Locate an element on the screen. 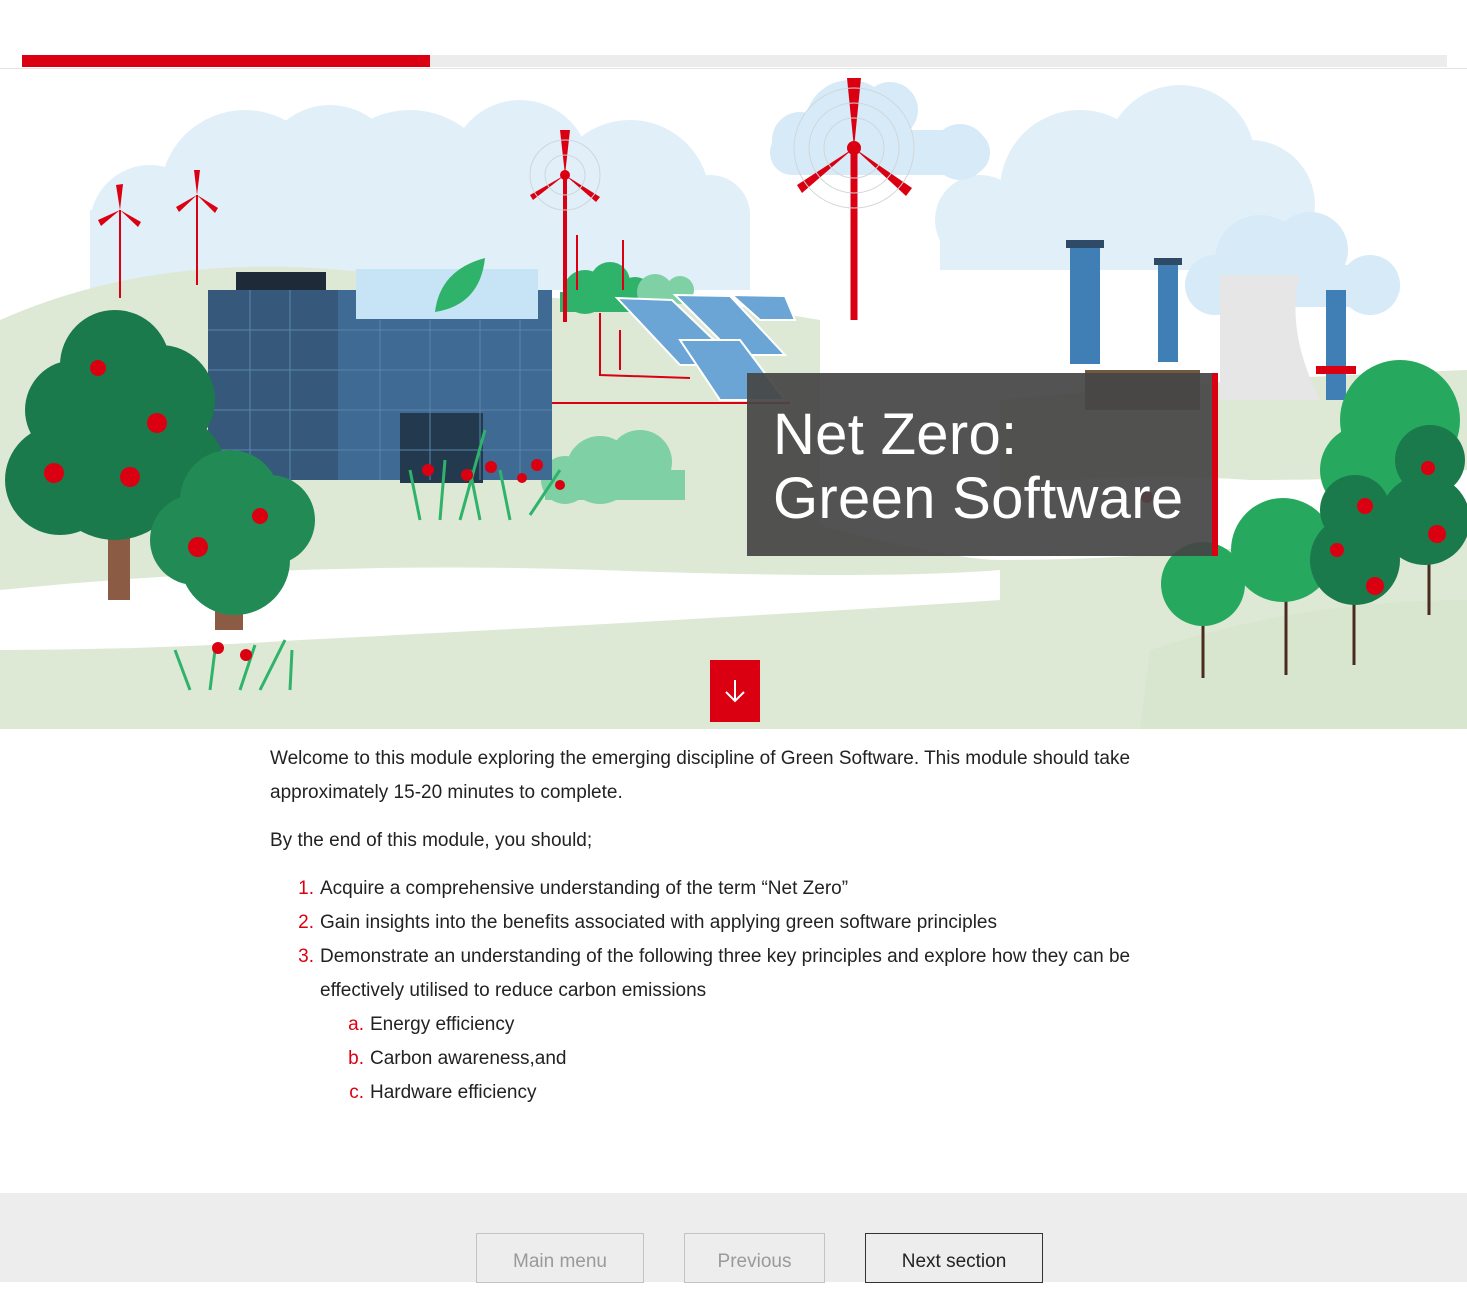  sub-objective-marker: a. is located at coordinates (356, 1024).